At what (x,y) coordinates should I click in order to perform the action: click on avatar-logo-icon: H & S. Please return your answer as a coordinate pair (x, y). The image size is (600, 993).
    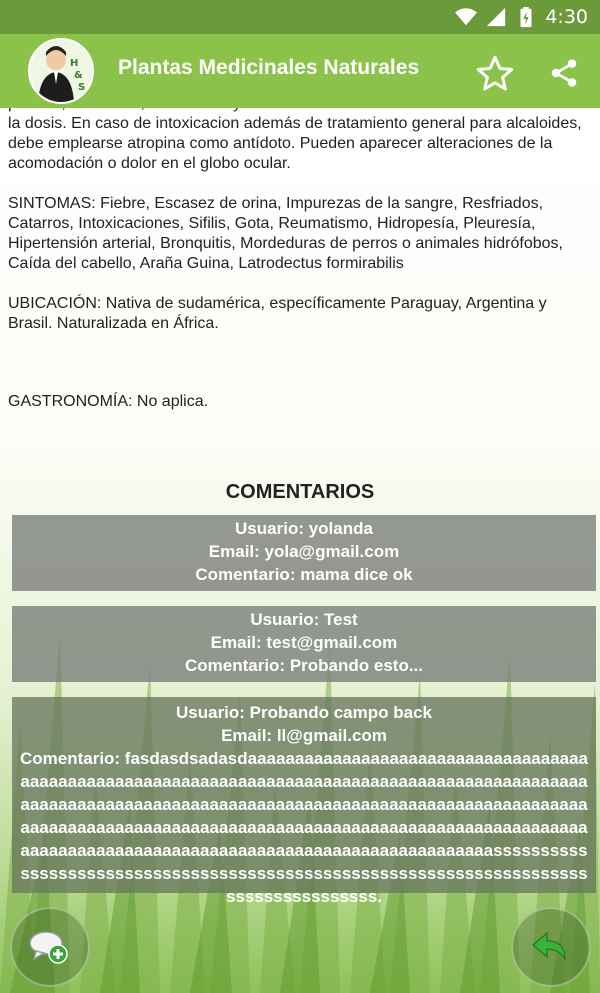
    Looking at the image, I should click on (61, 71).